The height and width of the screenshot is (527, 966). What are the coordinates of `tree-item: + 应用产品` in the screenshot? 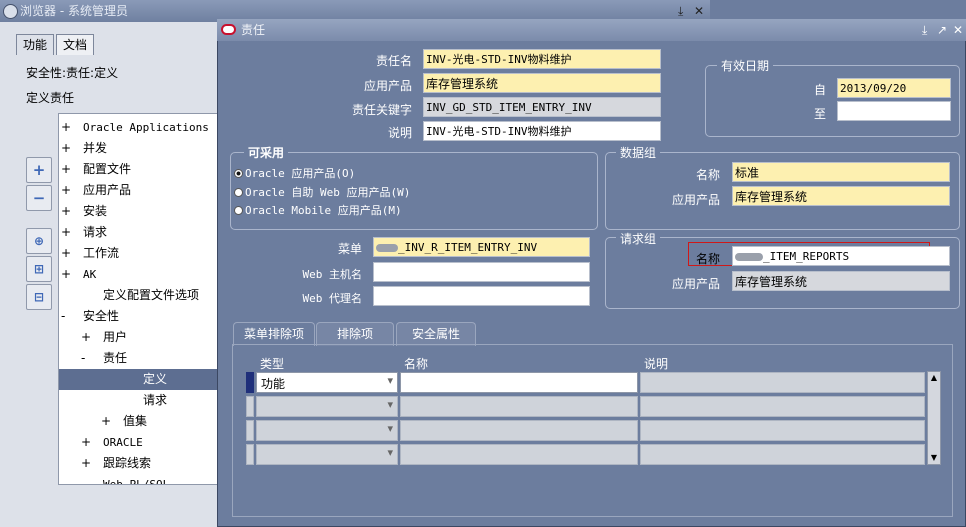 It's located at (140, 190).